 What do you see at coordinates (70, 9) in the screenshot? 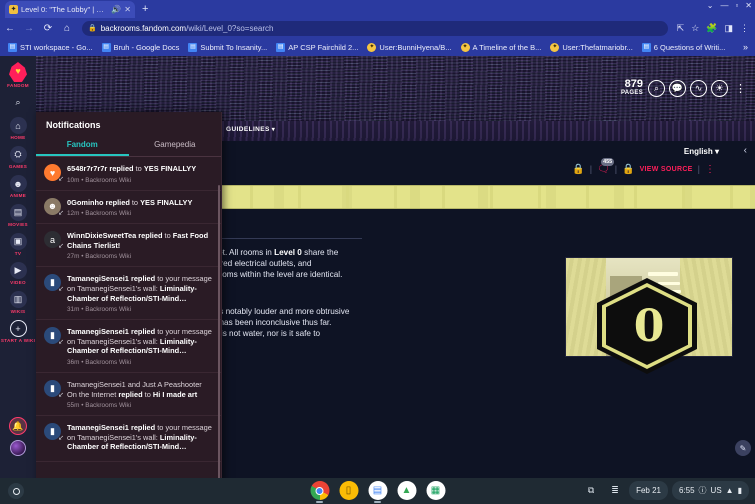
I see `browser-tab: ✦ Level 0: "The Lobby" | Backro 🔊 ✕` at bounding box center [70, 9].